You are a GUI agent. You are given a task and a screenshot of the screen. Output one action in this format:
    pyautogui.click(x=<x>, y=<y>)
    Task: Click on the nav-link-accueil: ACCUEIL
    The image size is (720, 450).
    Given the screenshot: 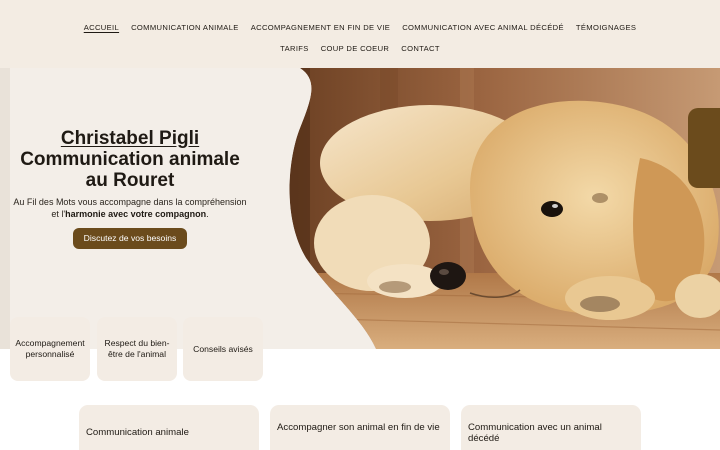 What is the action you would take?
    pyautogui.click(x=101, y=28)
    